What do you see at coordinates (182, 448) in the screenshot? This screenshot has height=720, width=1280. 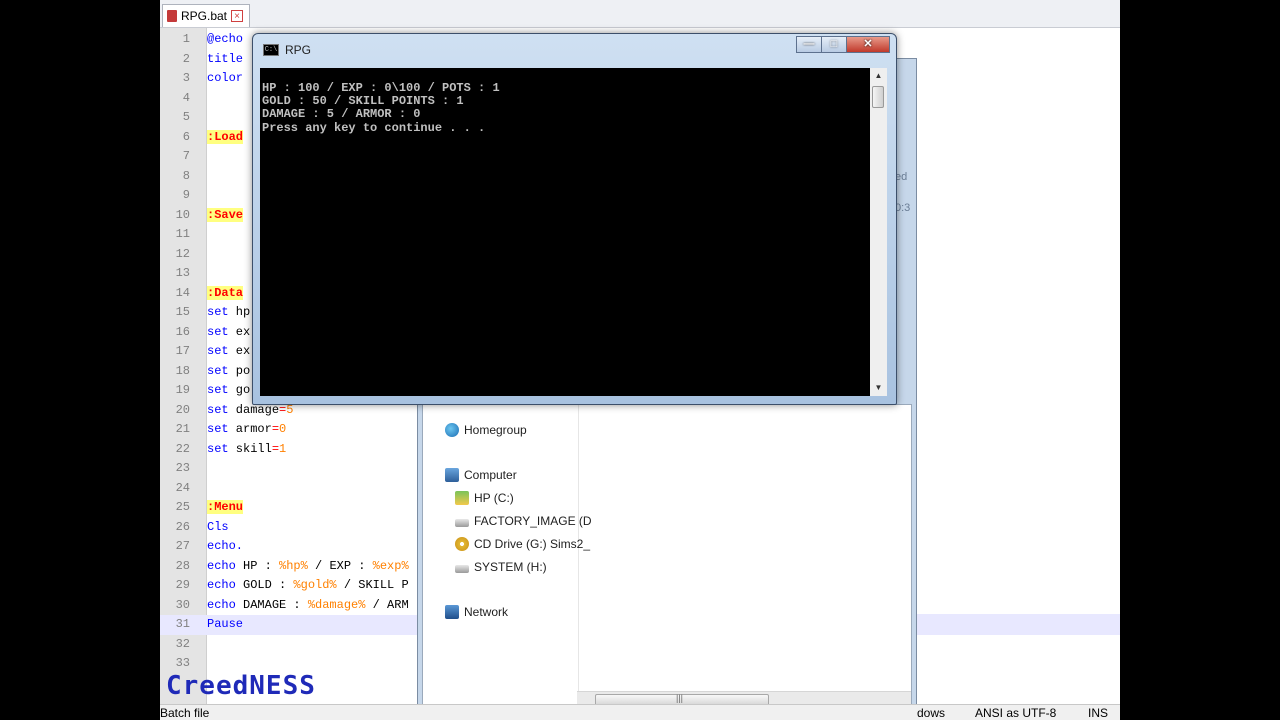 I see `line-number: 22` at bounding box center [182, 448].